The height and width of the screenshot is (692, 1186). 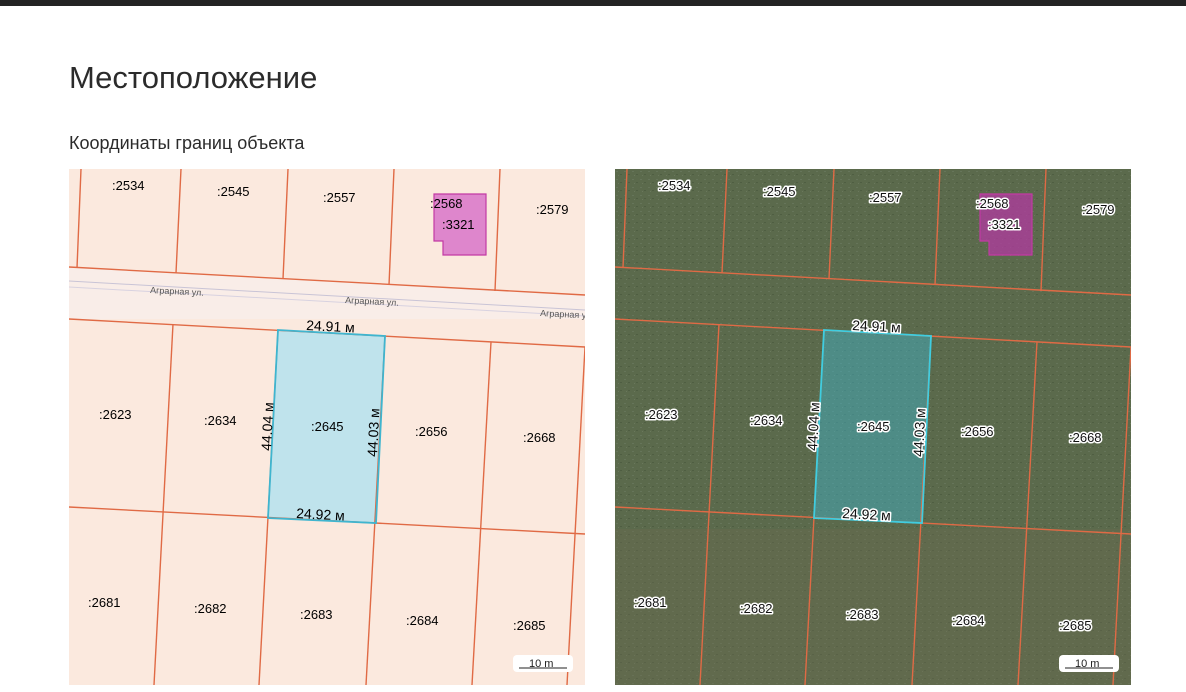 What do you see at coordinates (187, 143) in the screenshot?
I see `section-subtitle: Координаты границ объекта` at bounding box center [187, 143].